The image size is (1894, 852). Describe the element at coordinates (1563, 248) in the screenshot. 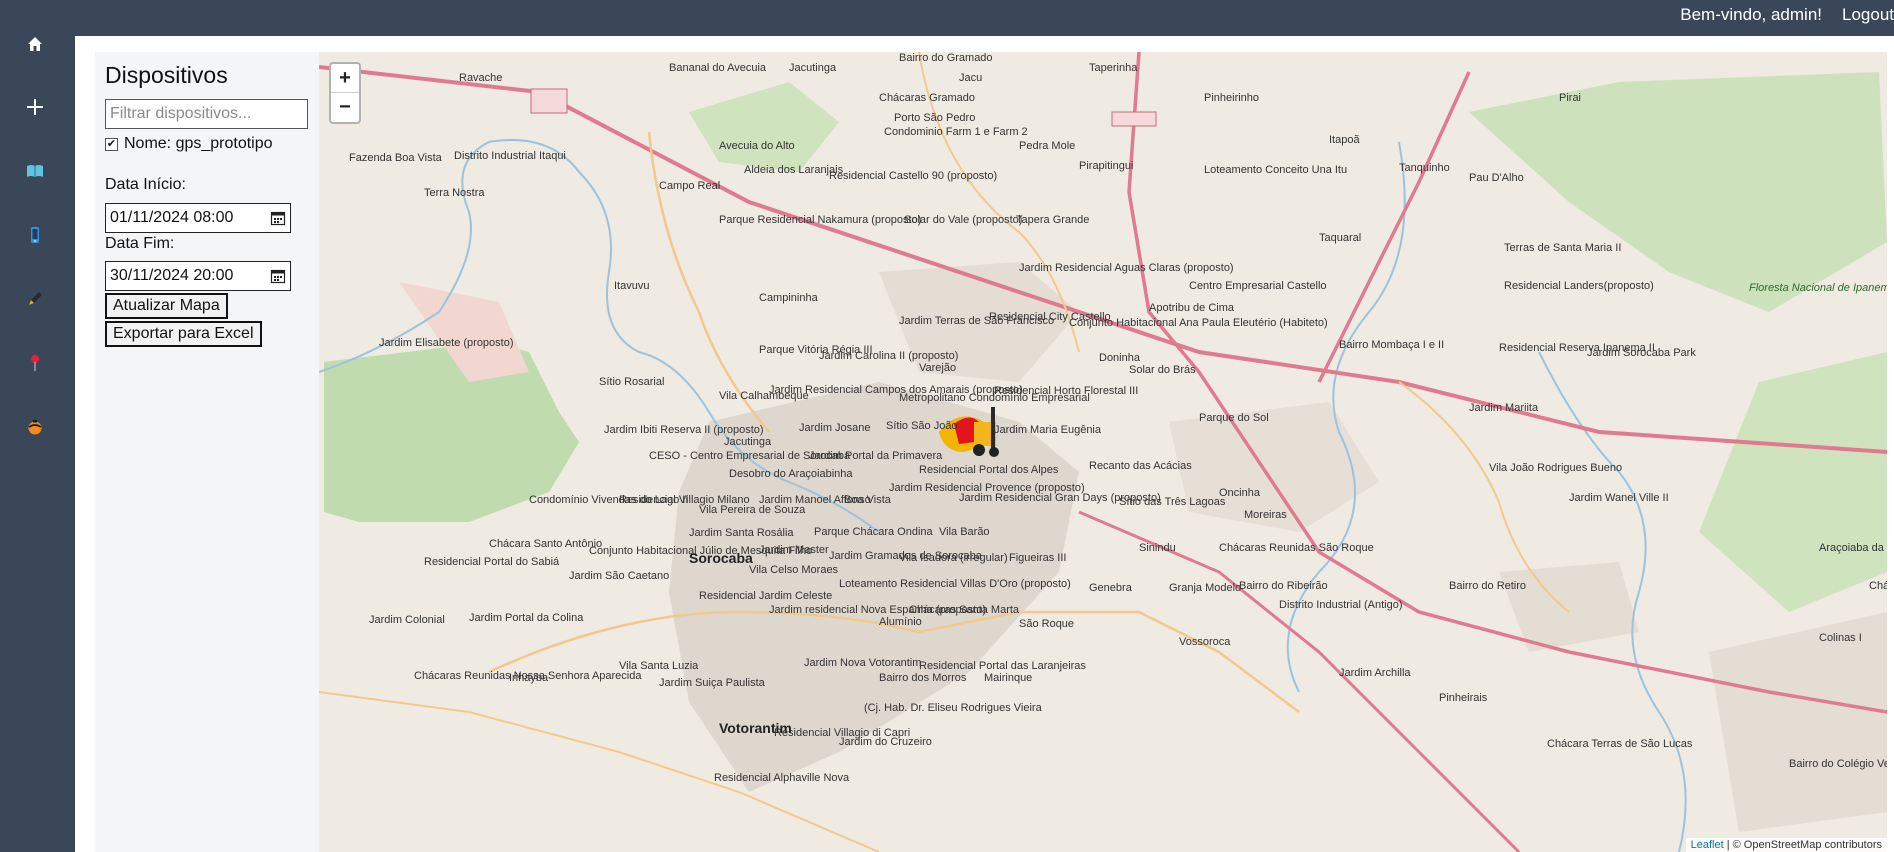

I see `place-label: Terras de Santa Maria II` at that location.